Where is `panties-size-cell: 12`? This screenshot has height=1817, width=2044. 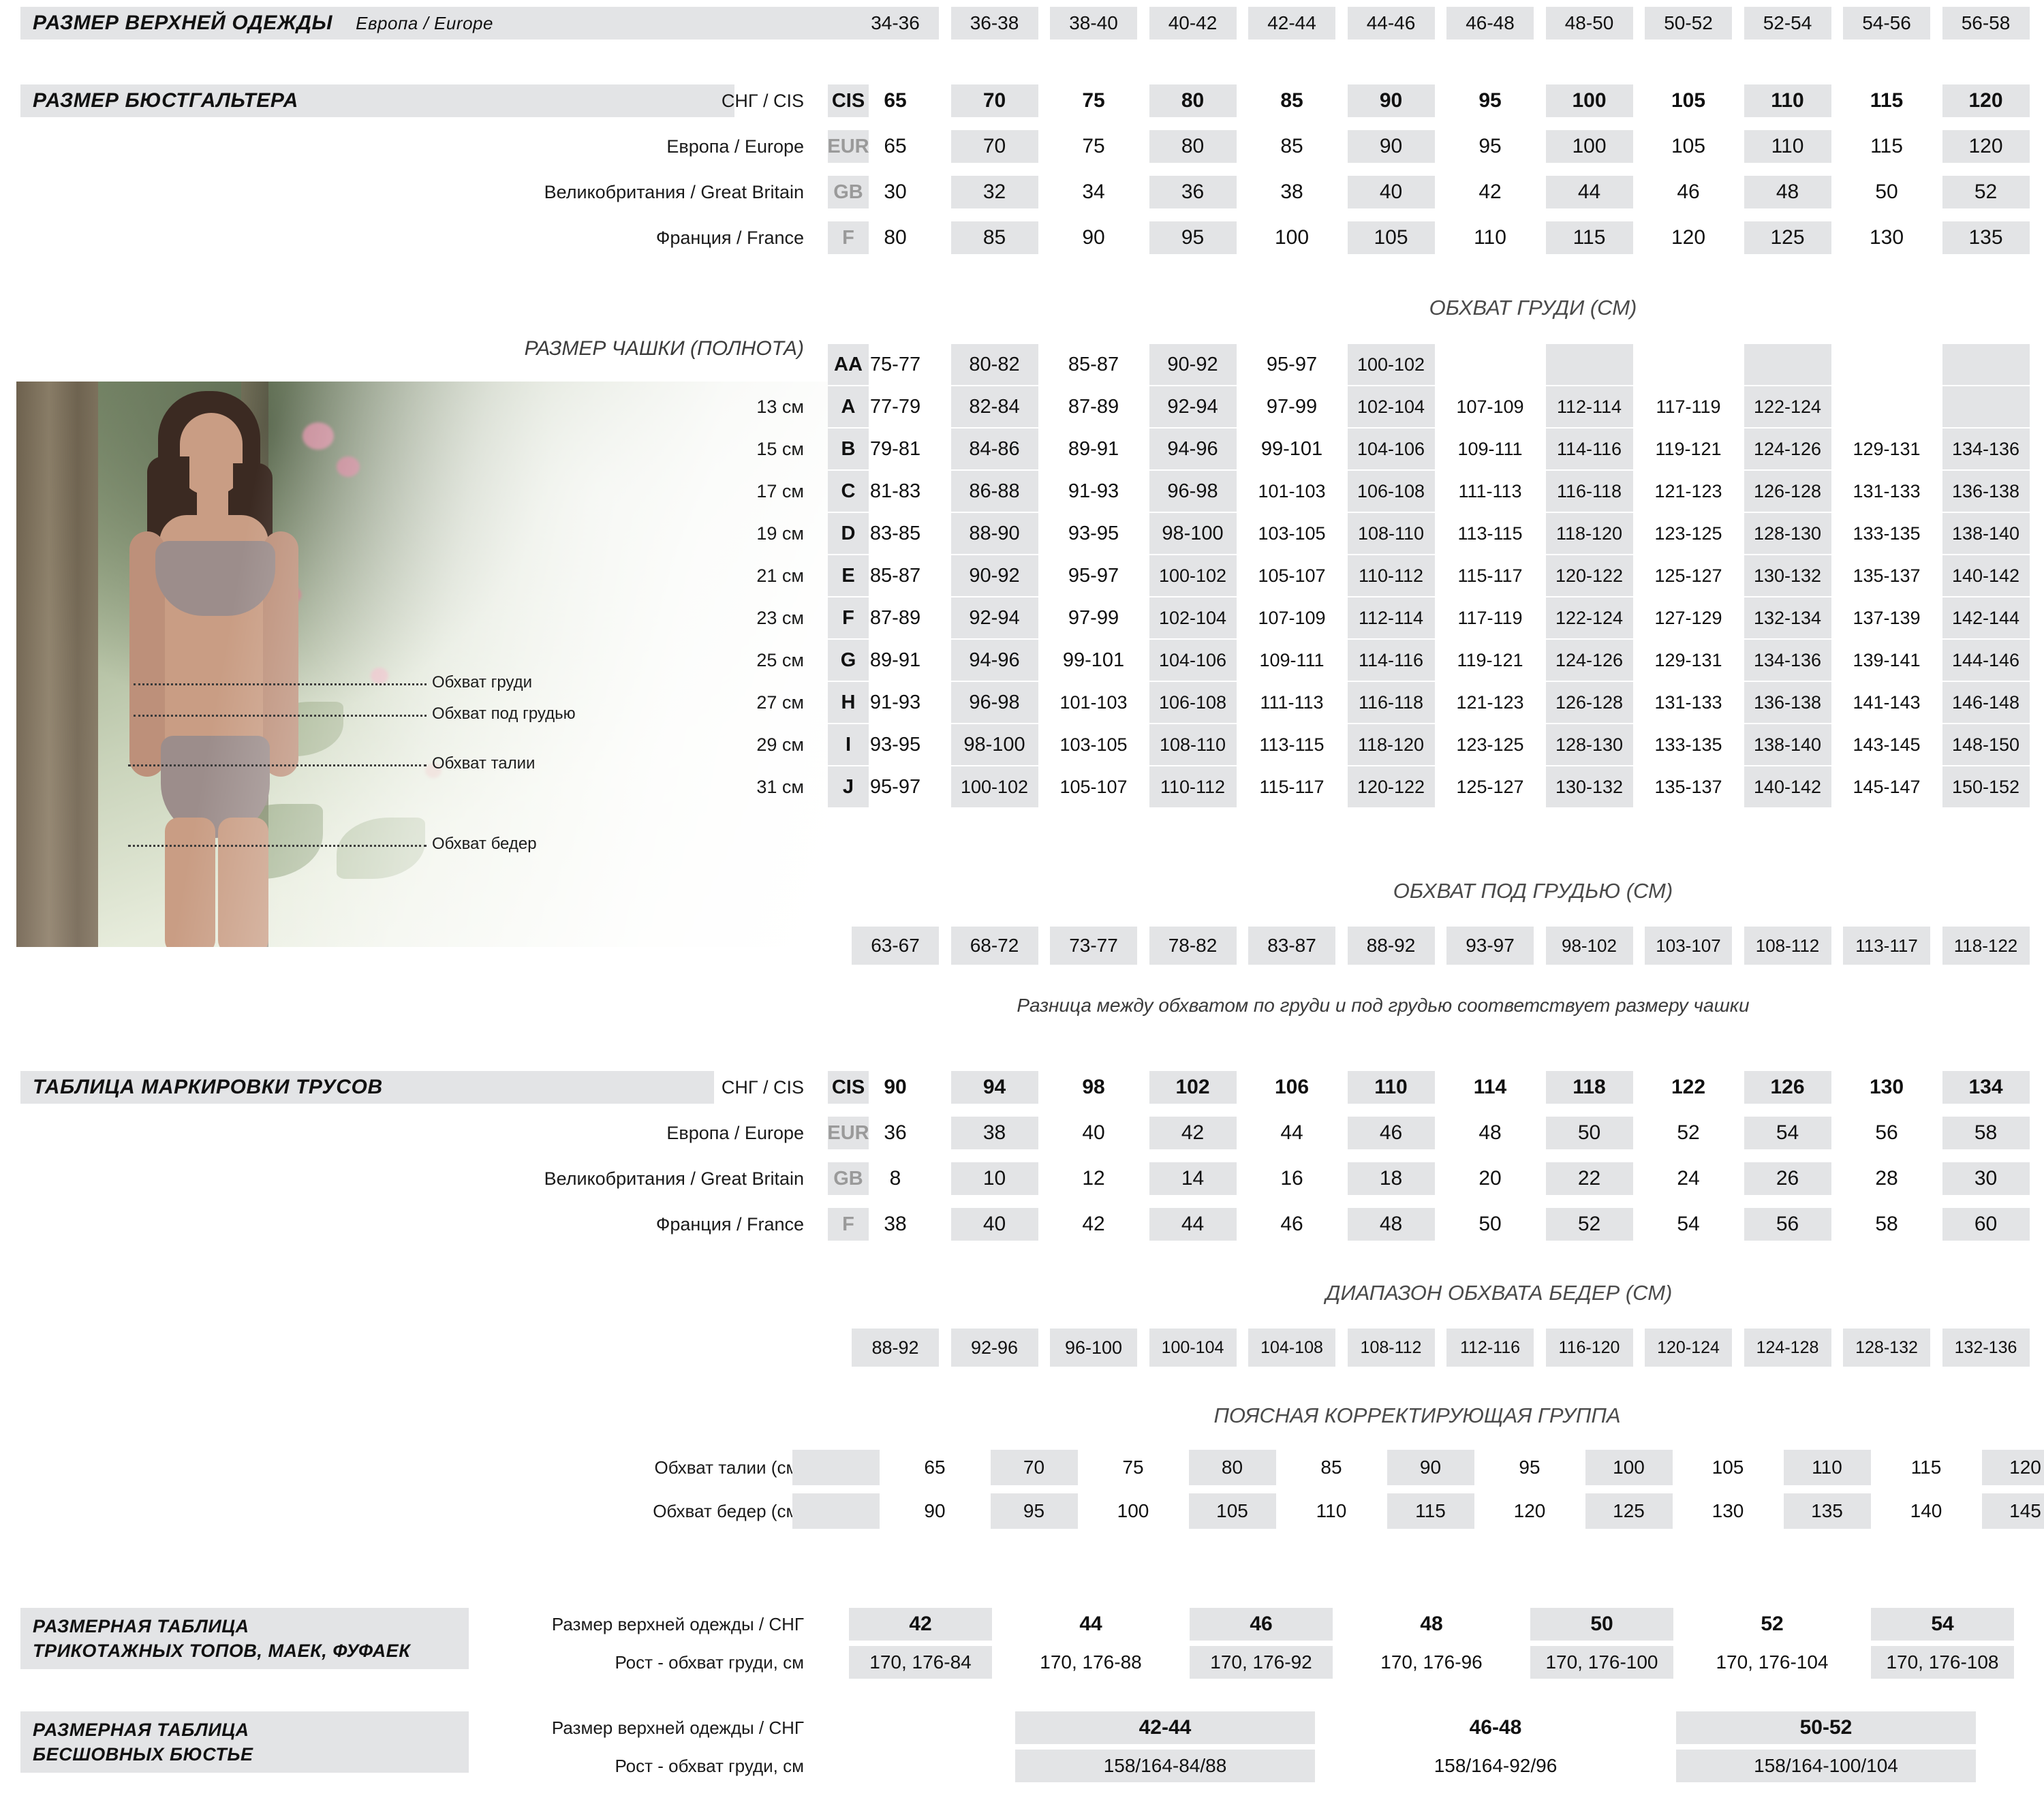 panties-size-cell: 12 is located at coordinates (1093, 1178).